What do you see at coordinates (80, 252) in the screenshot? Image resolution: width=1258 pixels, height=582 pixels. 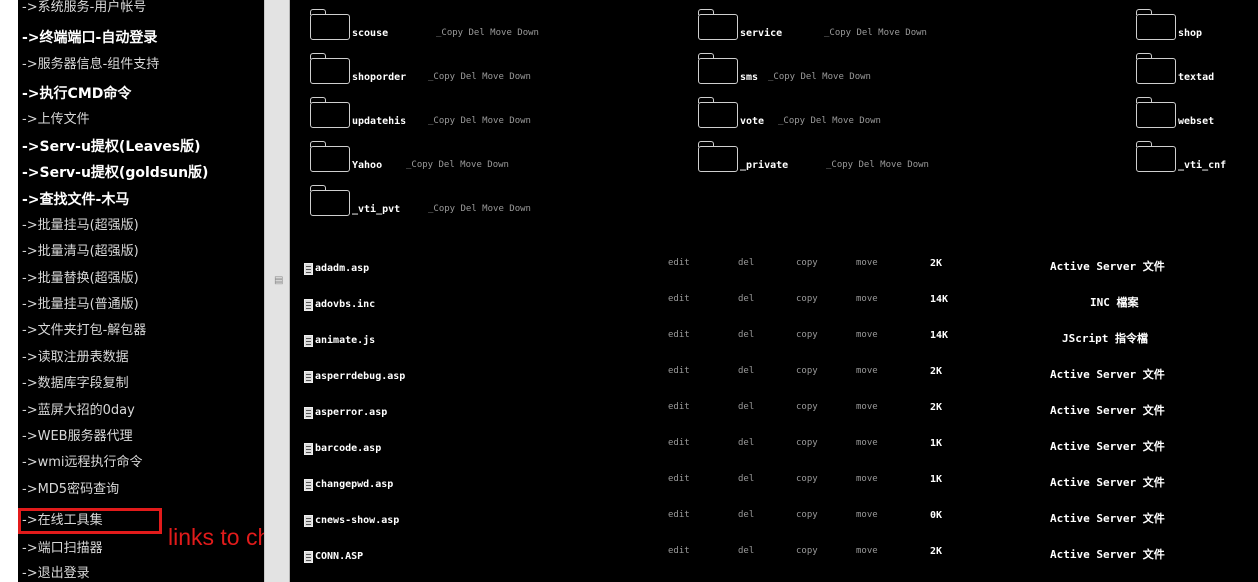 I see `sidebar-item-batch-clean: ->批量清马(超强版)` at bounding box center [80, 252].